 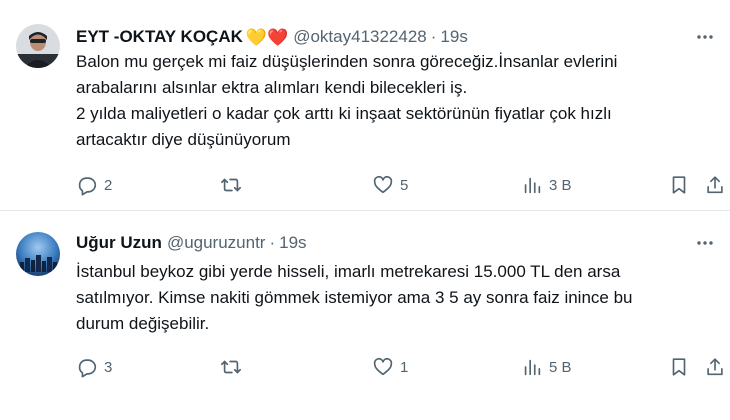 I want to click on tweet-header: Uğur Uzun @uguruzuntr · 19s, so click(x=191, y=243).